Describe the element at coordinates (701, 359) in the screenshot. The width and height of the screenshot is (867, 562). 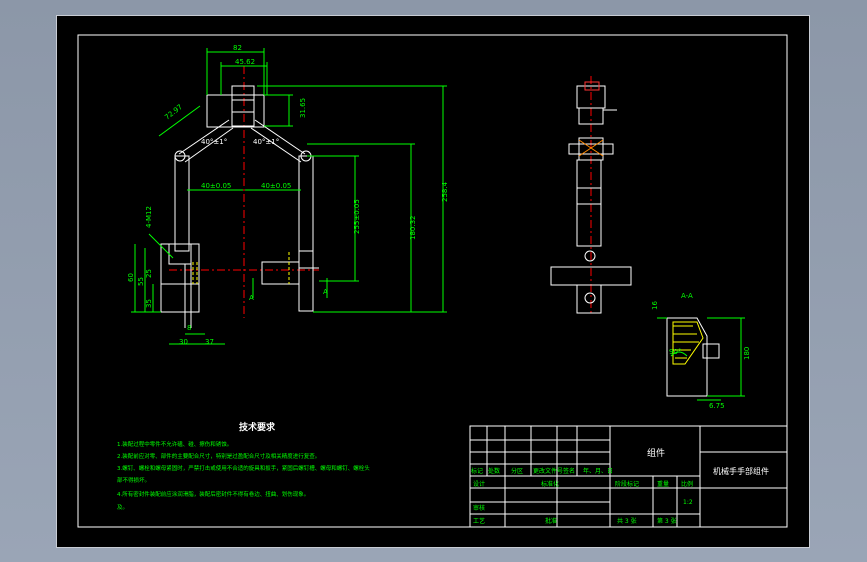
I see `section-view` at that location.